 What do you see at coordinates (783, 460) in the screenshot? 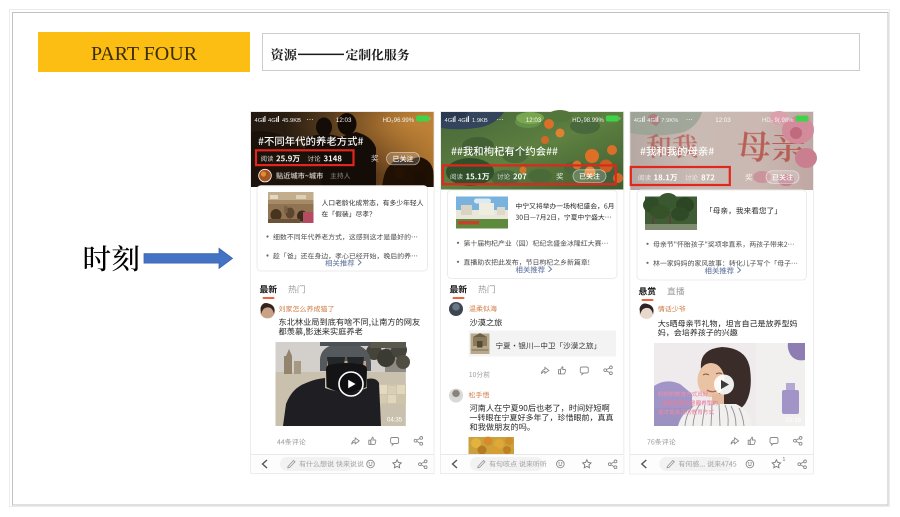
I see `svg-text: 1` at bounding box center [783, 460].